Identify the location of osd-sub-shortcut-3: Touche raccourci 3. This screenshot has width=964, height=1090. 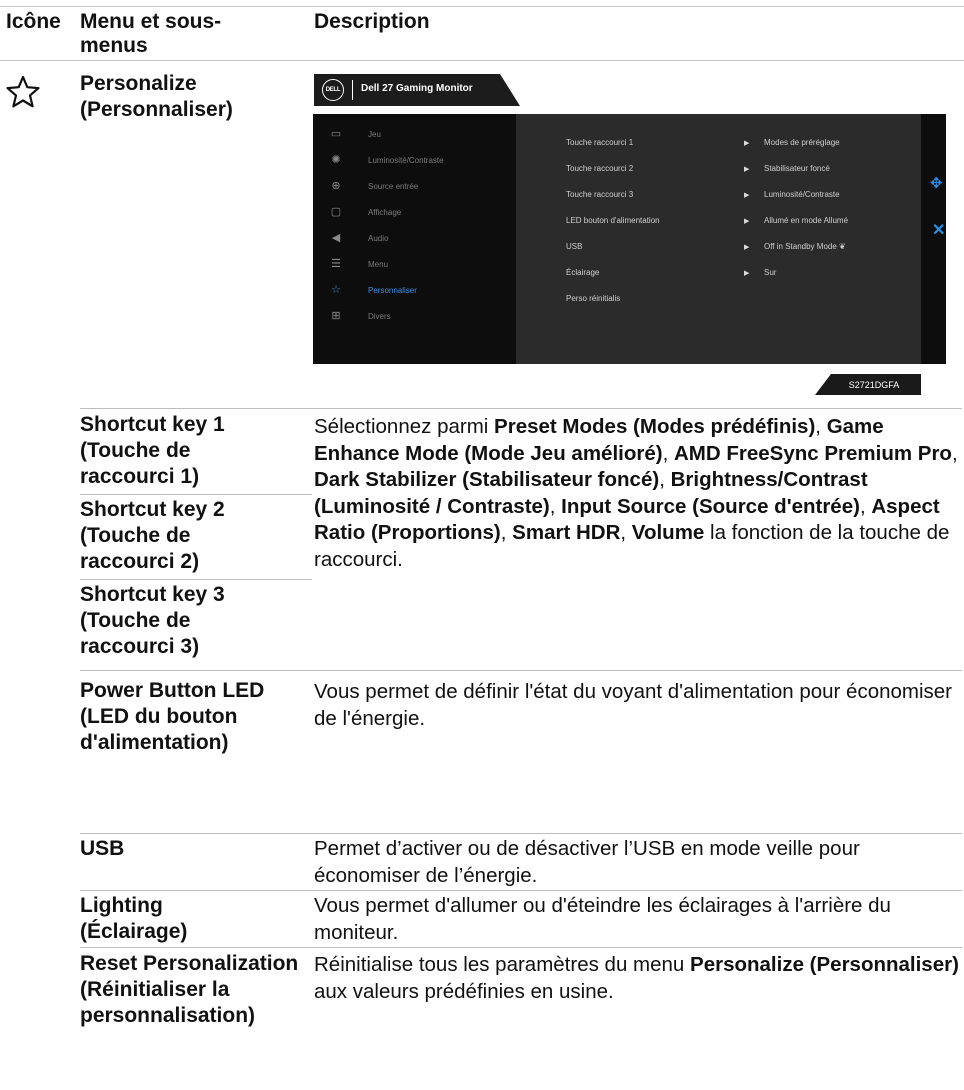
(599, 194).